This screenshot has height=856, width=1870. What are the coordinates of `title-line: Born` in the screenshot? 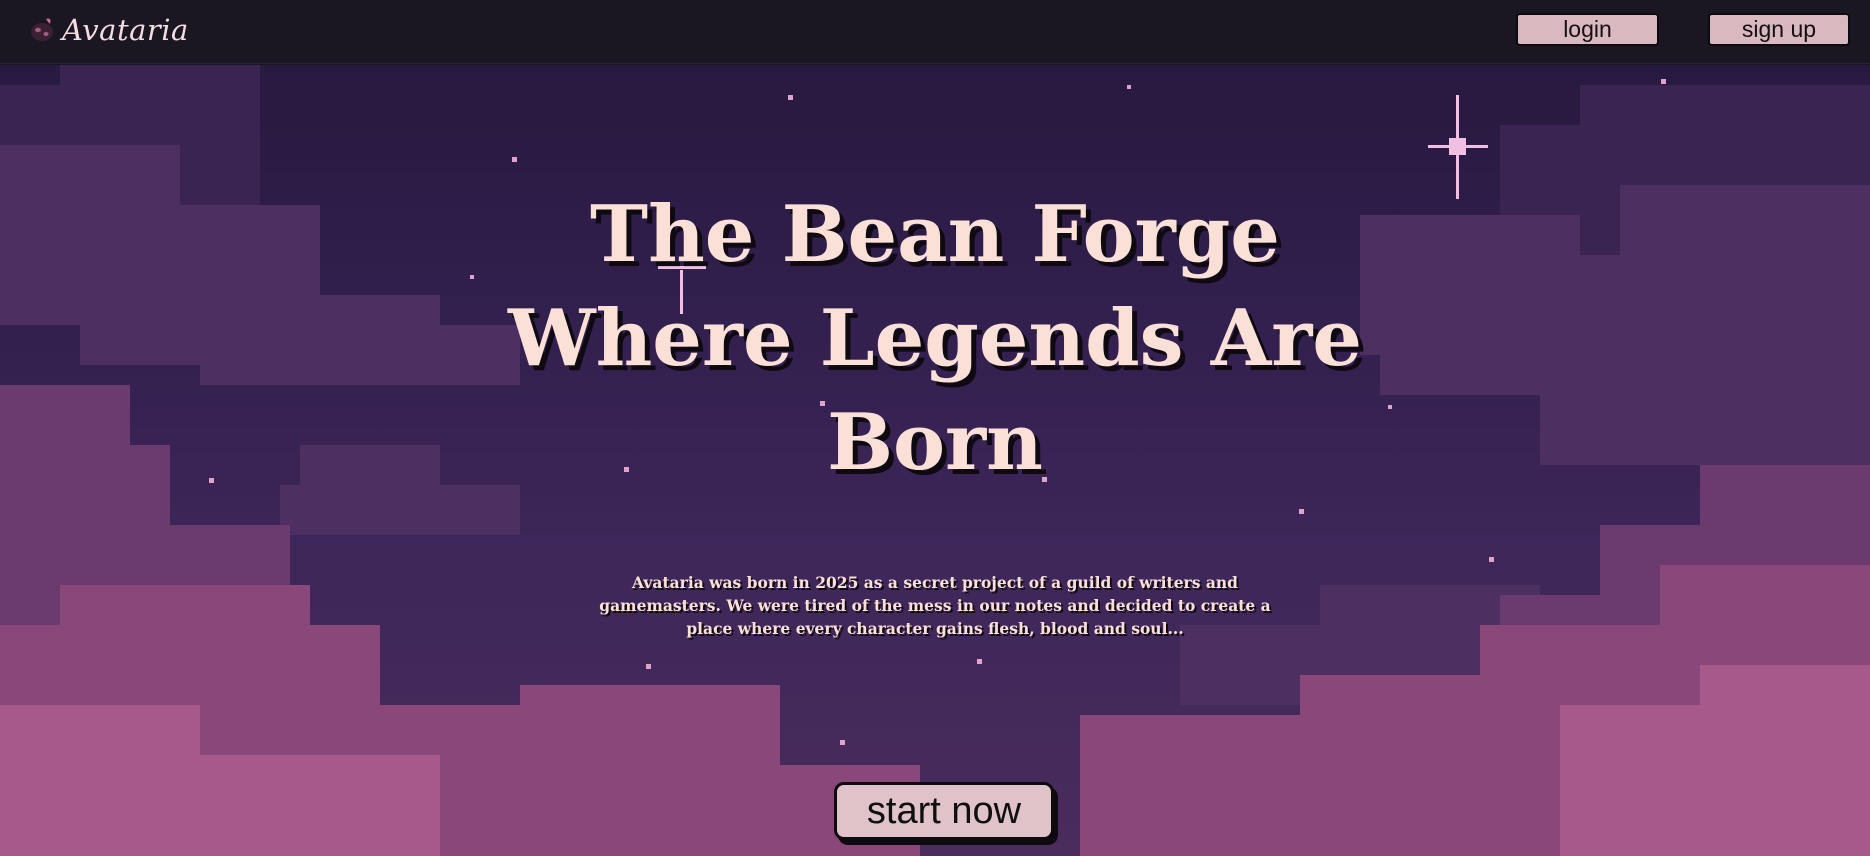 It's located at (935, 442).